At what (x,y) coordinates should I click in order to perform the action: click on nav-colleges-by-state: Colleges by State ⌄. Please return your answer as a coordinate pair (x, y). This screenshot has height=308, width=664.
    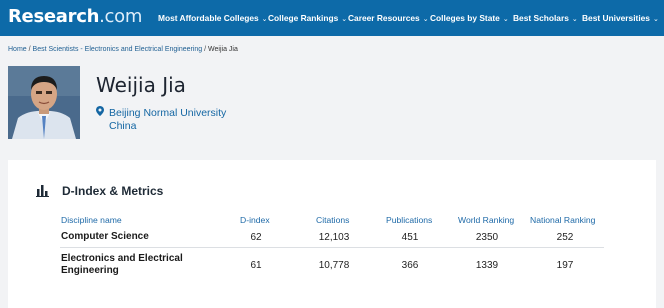
    Looking at the image, I should click on (469, 18).